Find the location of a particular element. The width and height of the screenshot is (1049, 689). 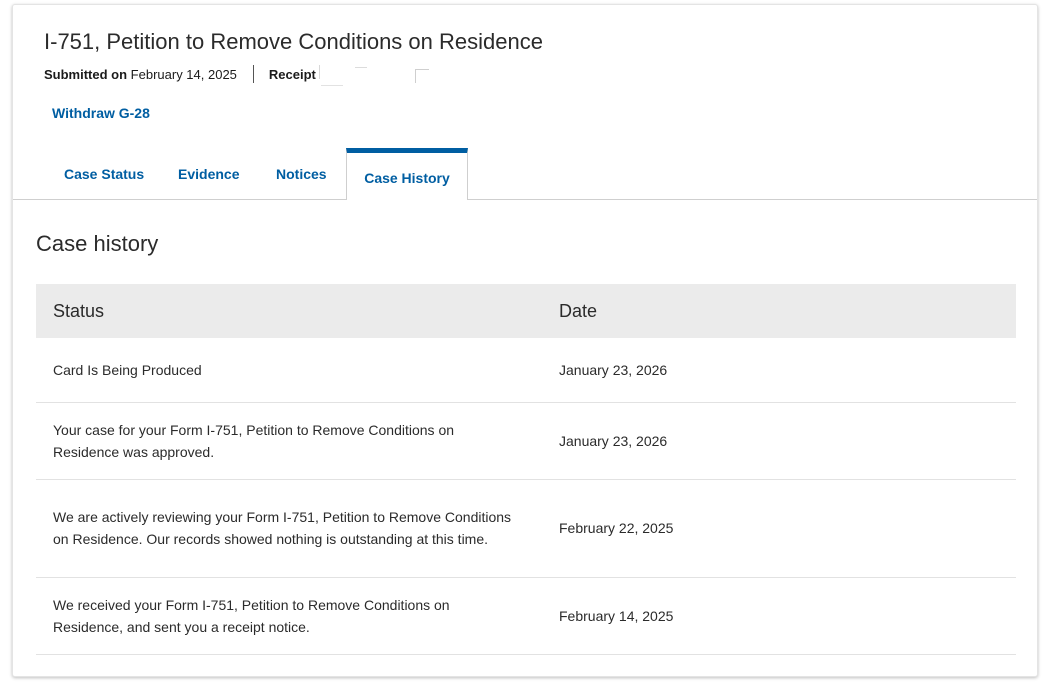

case-history-title: Case history is located at coordinates (97, 243).